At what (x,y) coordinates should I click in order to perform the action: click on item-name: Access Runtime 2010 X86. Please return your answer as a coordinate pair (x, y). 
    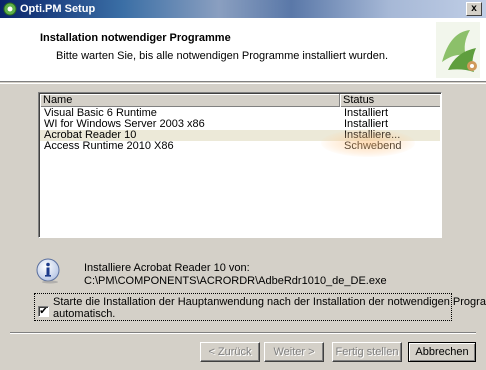
    Looking at the image, I should click on (109, 146).